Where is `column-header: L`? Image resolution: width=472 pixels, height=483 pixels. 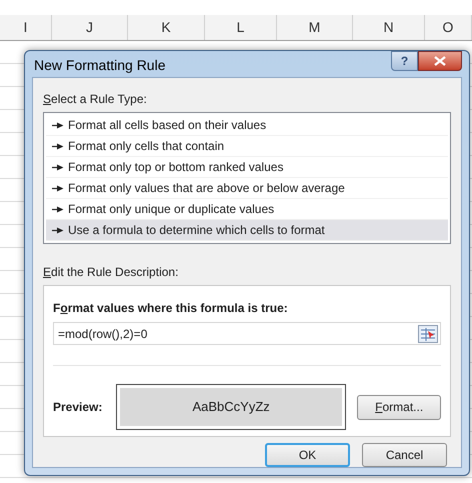
column-header: L is located at coordinates (241, 27).